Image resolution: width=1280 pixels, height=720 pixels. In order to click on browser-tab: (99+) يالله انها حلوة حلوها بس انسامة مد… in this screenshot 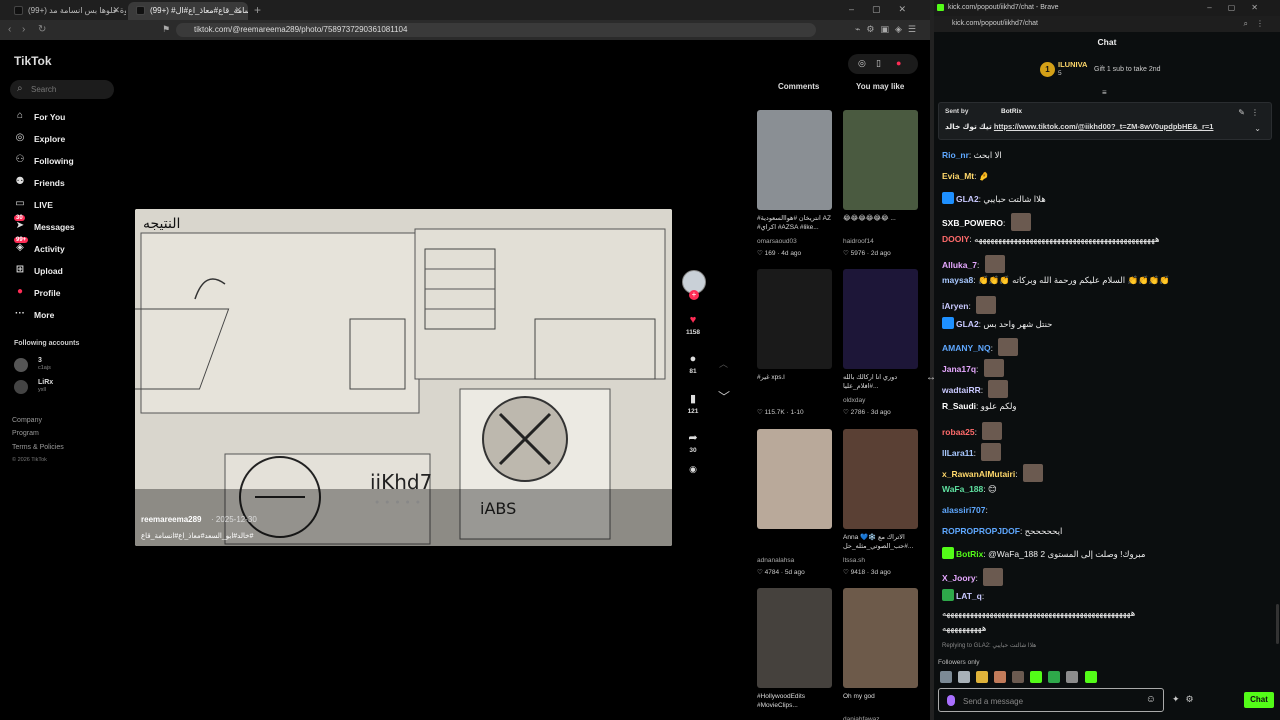, I will do `click(66, 11)`.